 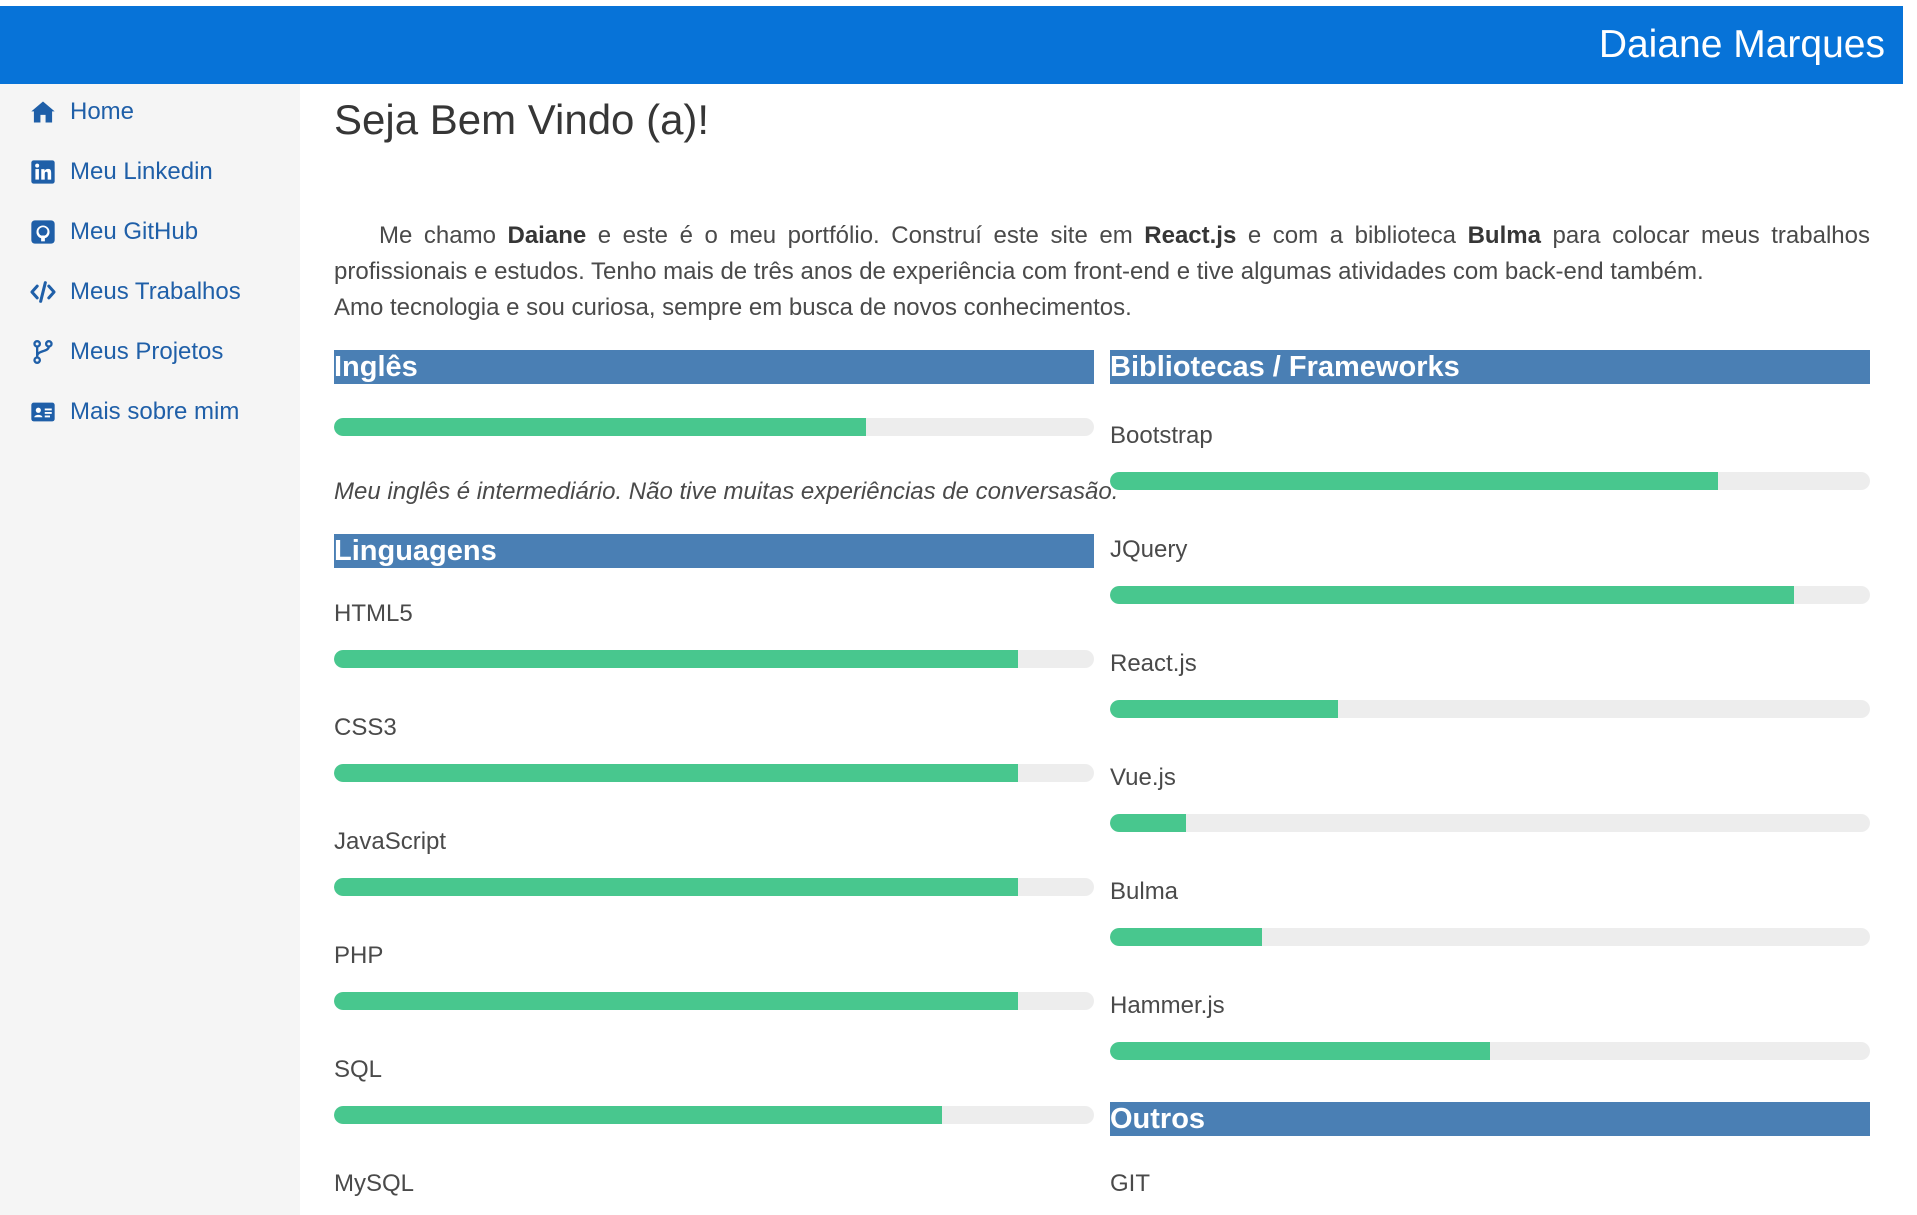 I want to click on sidebar-item-label: Meu Linkedin, so click(x=141, y=171).